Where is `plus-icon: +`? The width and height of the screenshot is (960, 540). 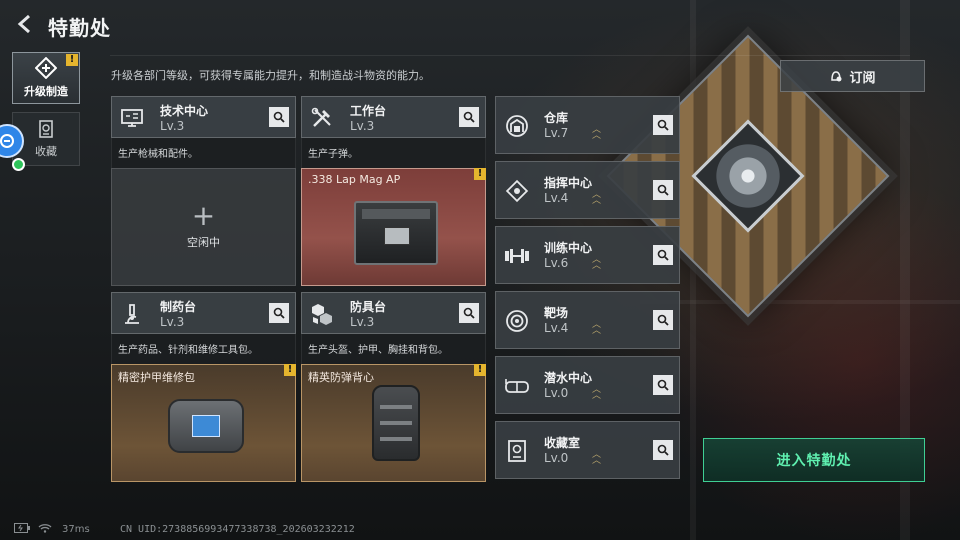 plus-icon: + is located at coordinates (203, 215).